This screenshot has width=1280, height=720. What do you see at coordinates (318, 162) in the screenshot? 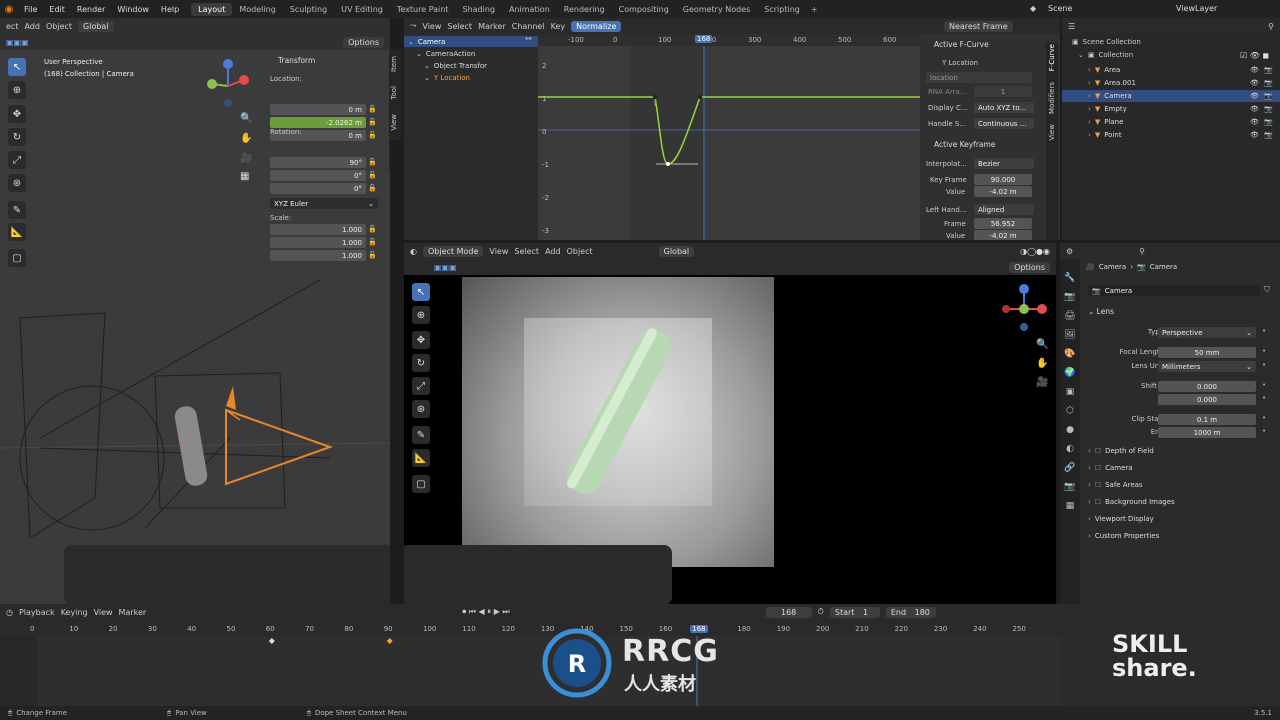
I see `rotation-x-field: 90°` at bounding box center [318, 162].